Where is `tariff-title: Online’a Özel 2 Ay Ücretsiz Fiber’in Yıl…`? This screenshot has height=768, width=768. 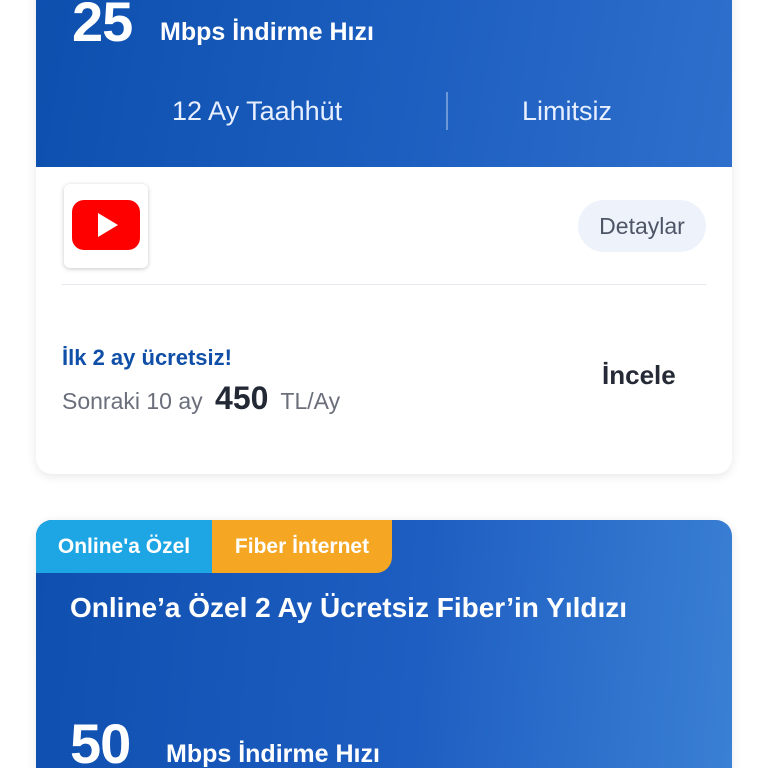
tariff-title: Online’a Özel 2 Ay Ücretsiz Fiber’in Yıl… is located at coordinates (349, 607).